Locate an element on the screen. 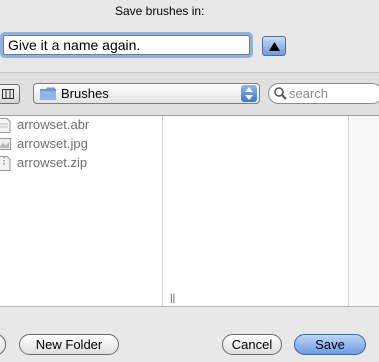  file-name: arrowset.abr is located at coordinates (53, 124).